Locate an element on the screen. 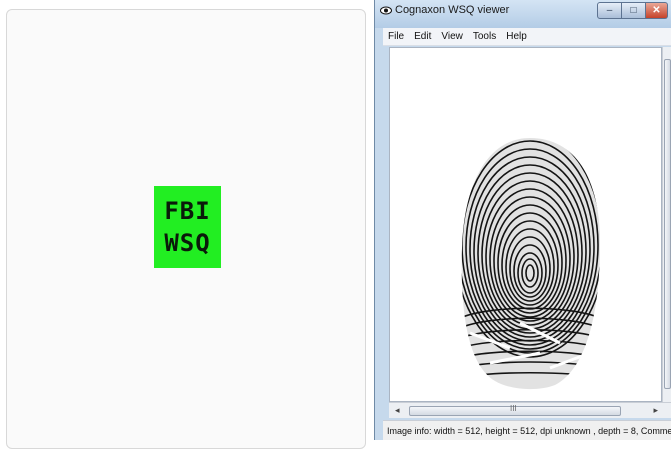 The width and height of the screenshot is (671, 449). maximize-button: □ is located at coordinates (634, 10).